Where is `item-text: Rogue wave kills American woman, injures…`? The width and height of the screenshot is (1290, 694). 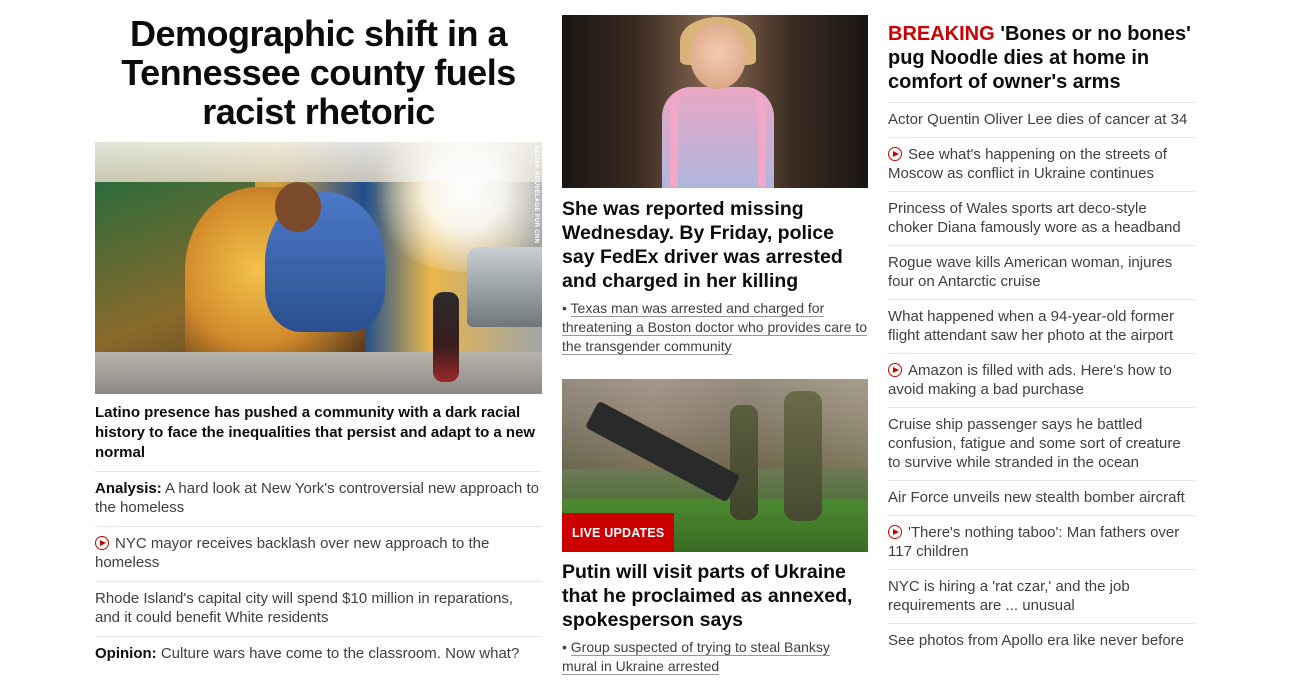
item-text: Rogue wave kills American woman, injures… is located at coordinates (1030, 272).